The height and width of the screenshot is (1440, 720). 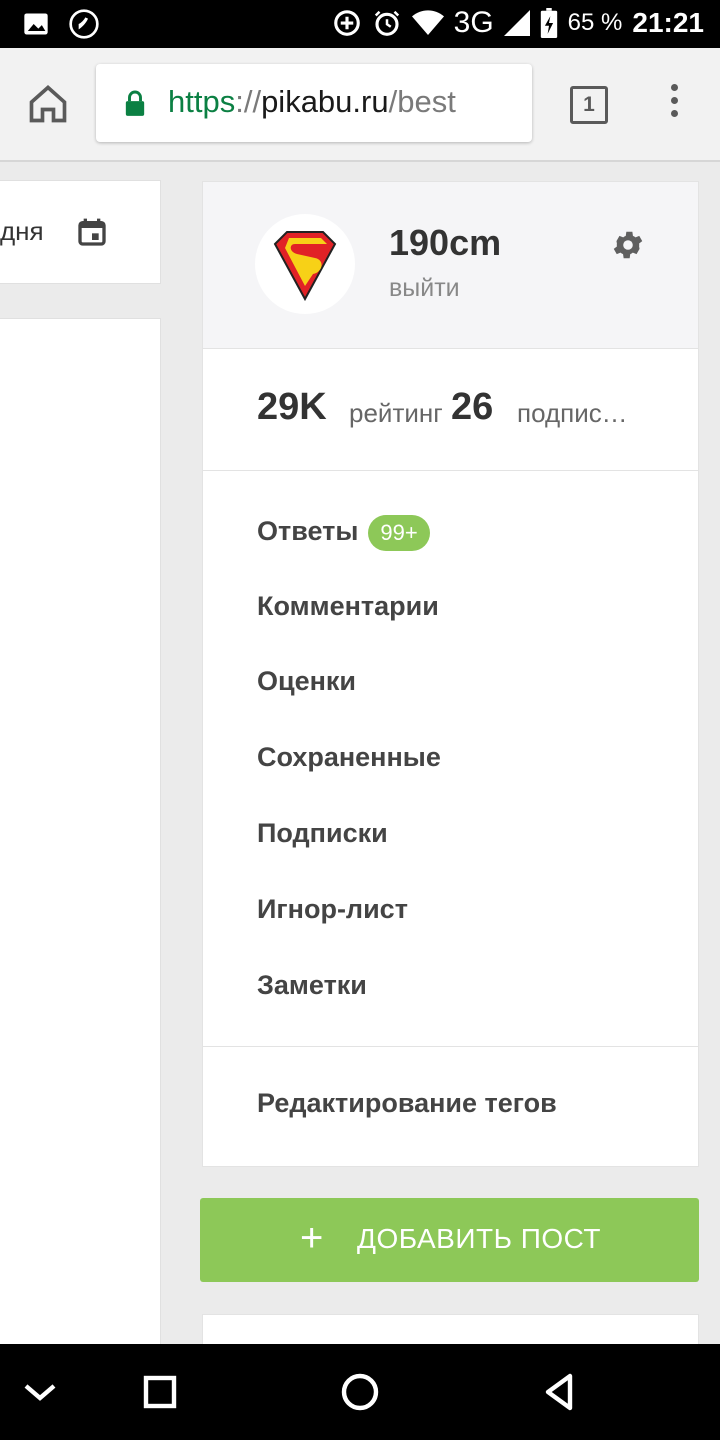 I want to click on wifi-icon, so click(x=427, y=23).